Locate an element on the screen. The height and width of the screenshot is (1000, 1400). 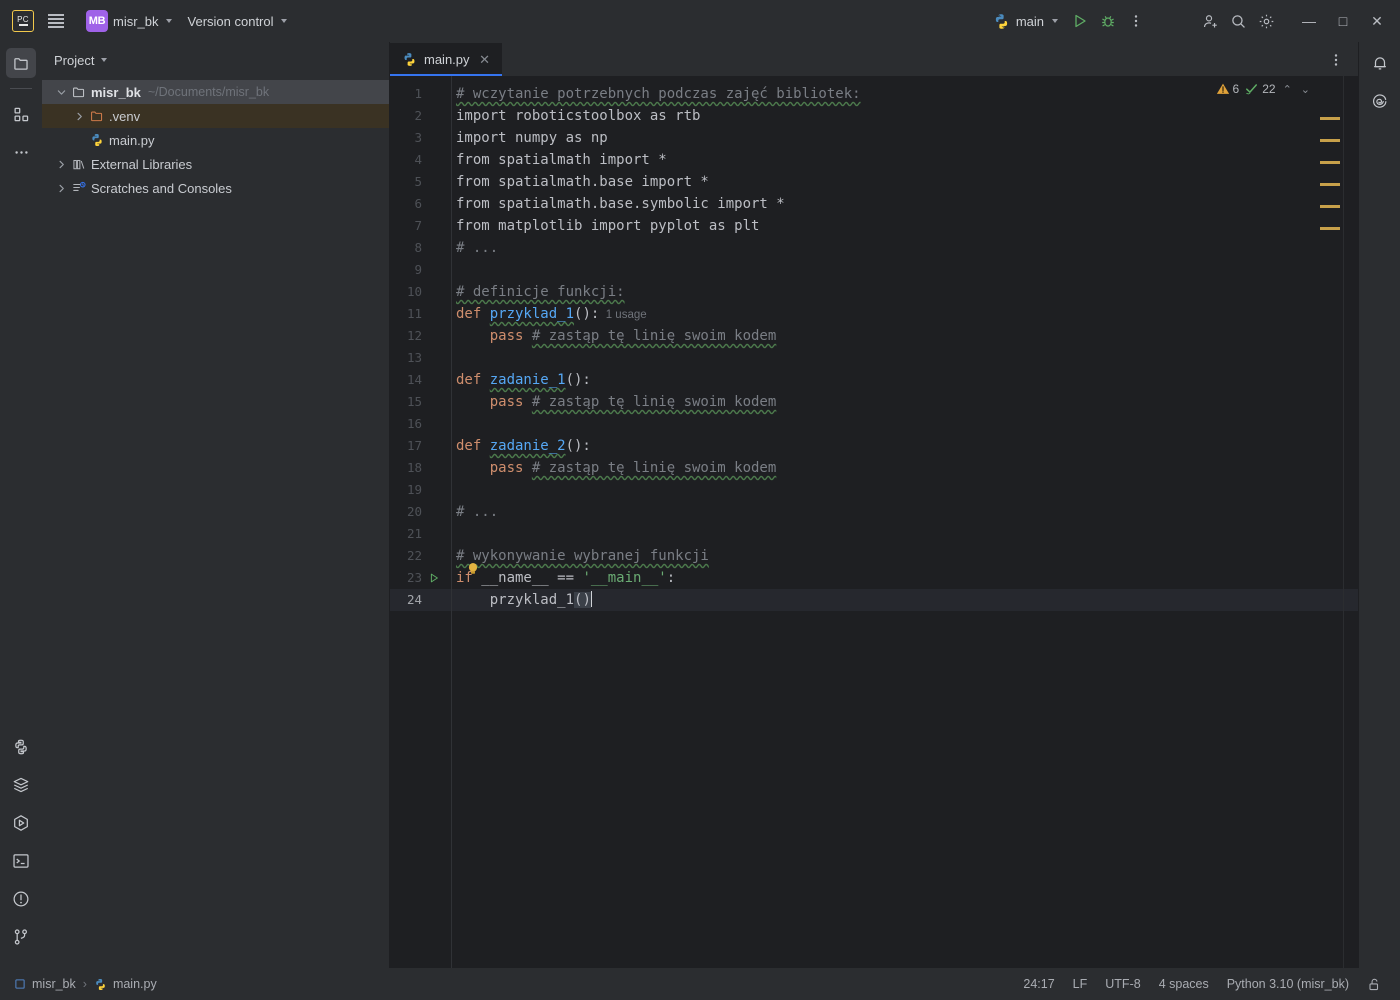
close-button: ✕ is located at coordinates (1377, 21).